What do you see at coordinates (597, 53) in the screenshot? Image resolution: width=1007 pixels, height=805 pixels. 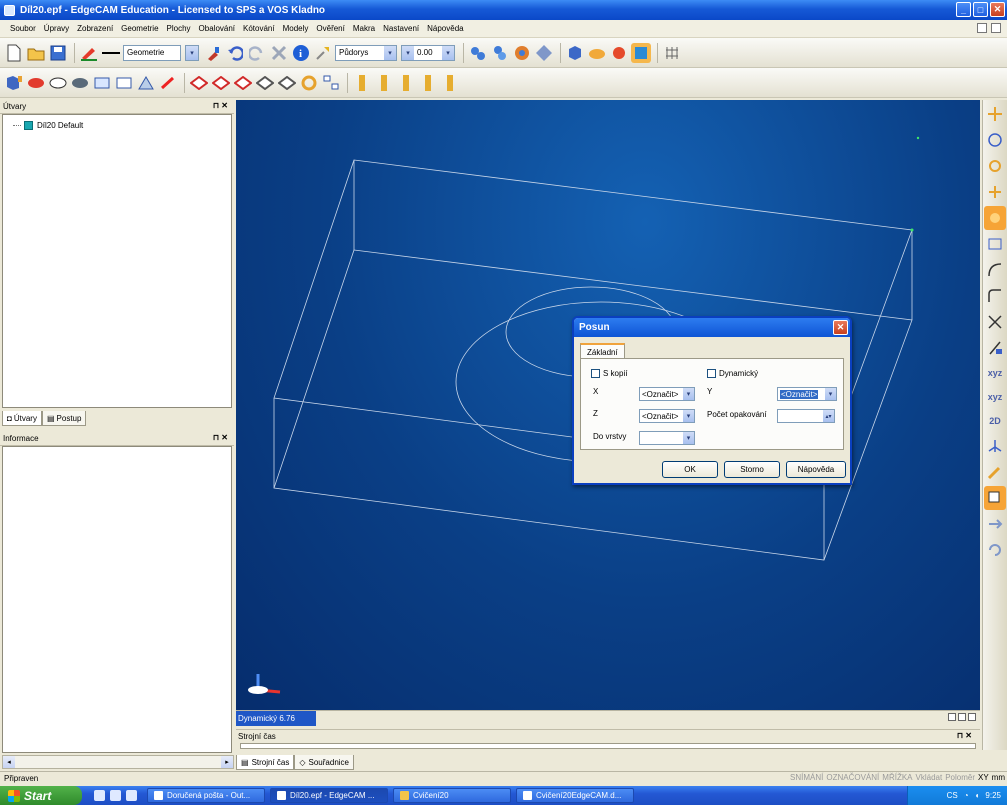 I see `shade-icon` at bounding box center [597, 53].